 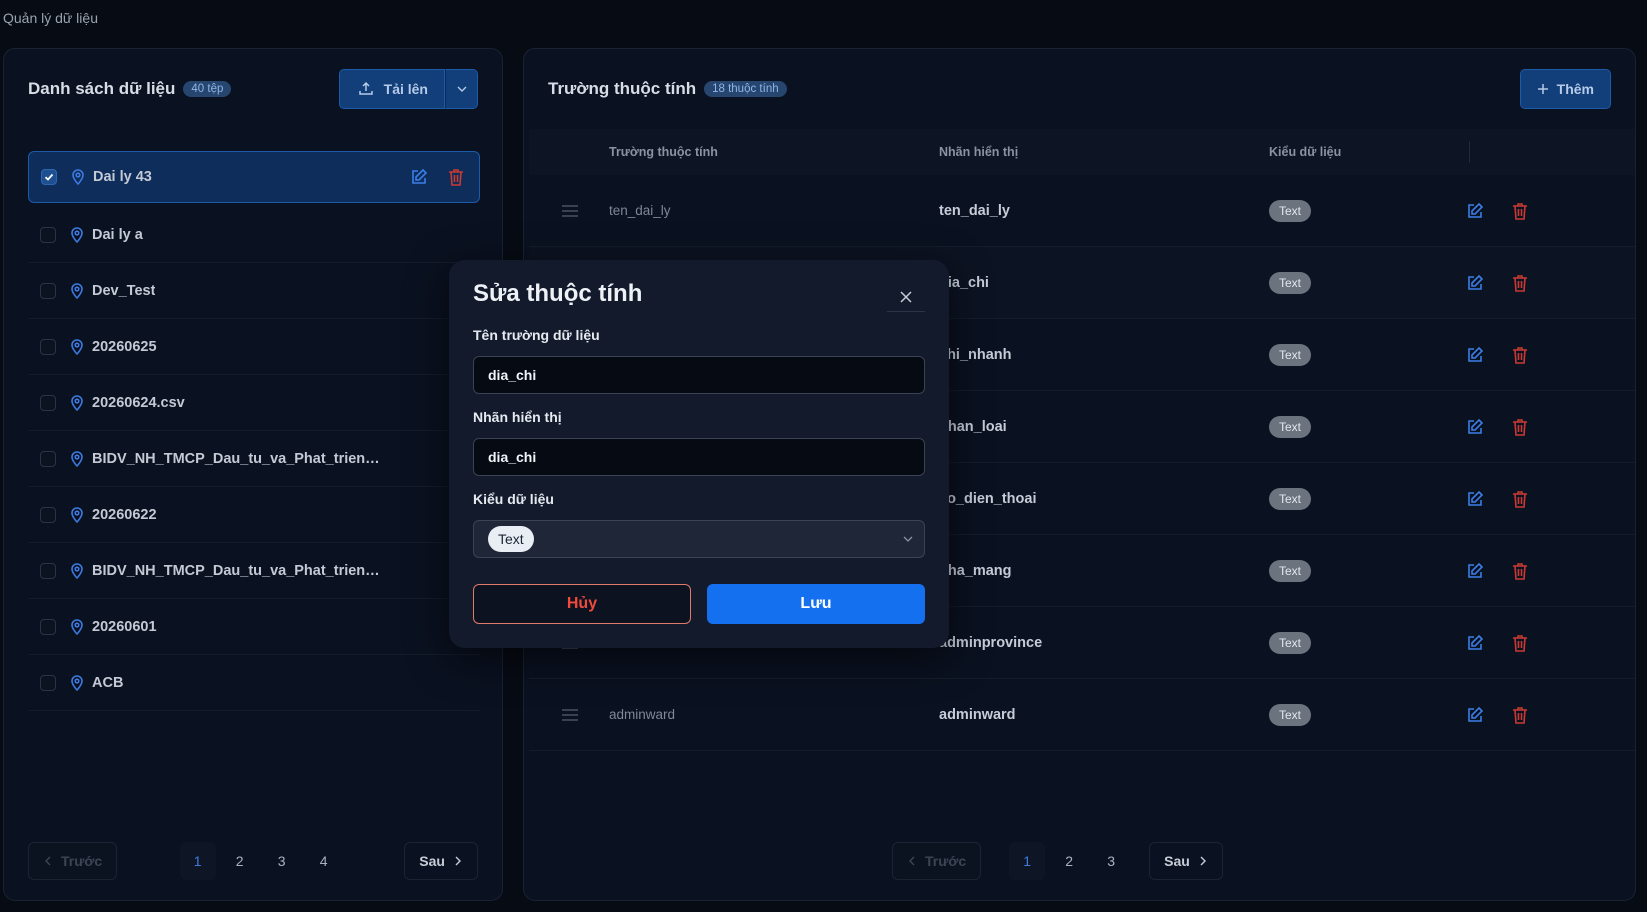 I want to click on close-icon, so click(x=906, y=297).